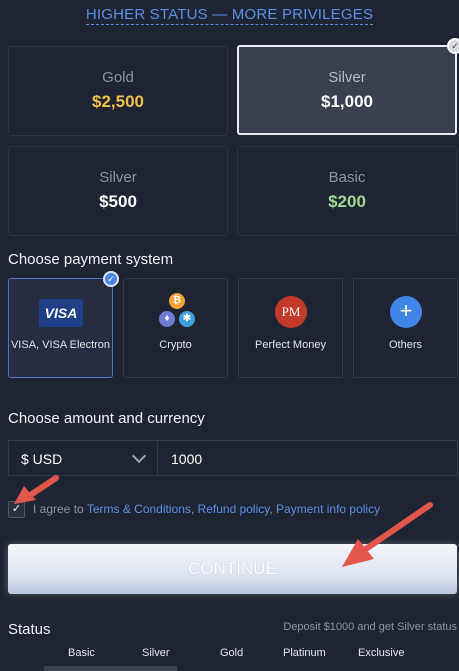  I want to click on status-progress-track, so click(110, 668).